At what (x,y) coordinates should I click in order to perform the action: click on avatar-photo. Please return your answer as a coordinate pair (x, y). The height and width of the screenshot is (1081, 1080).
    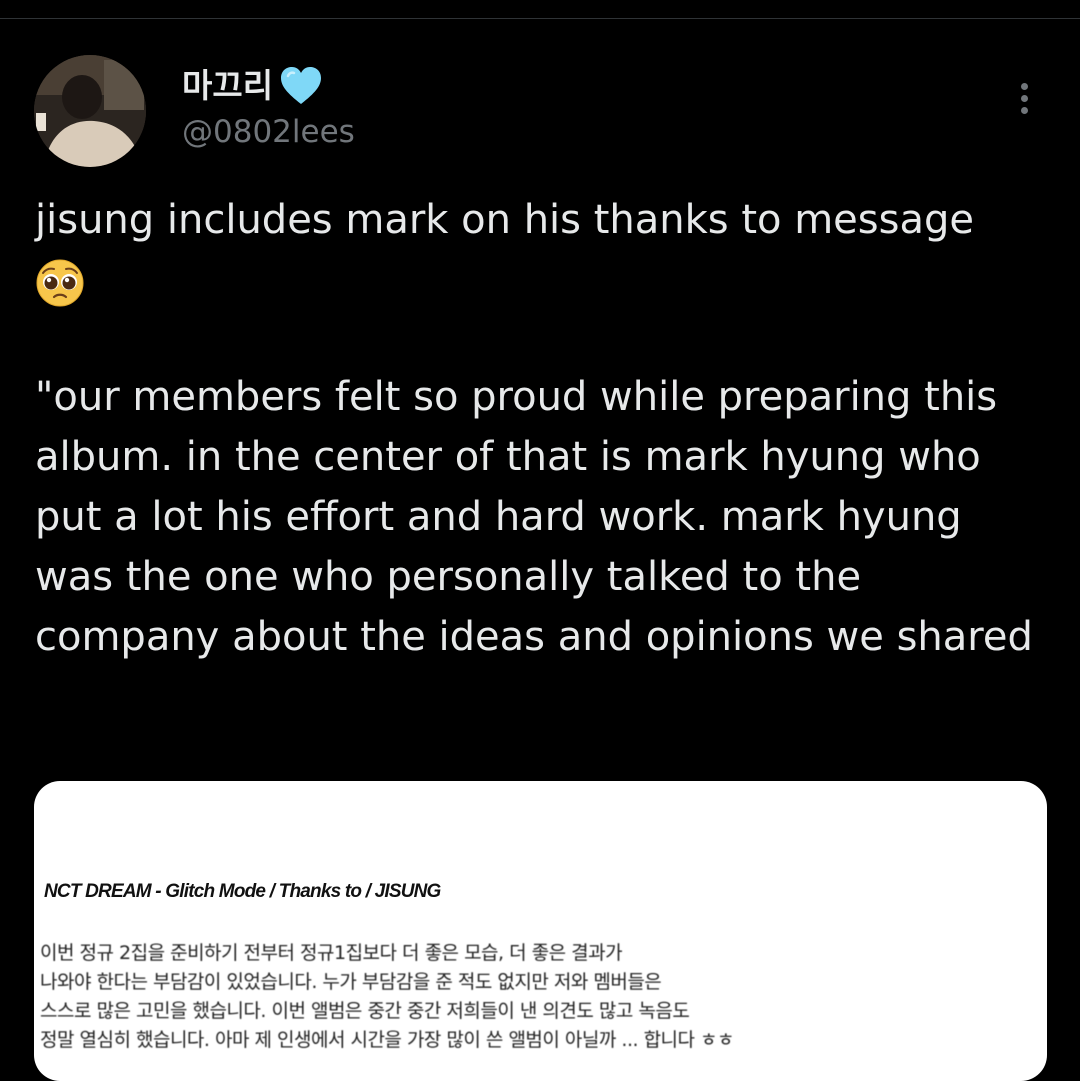
    Looking at the image, I should click on (90, 111).